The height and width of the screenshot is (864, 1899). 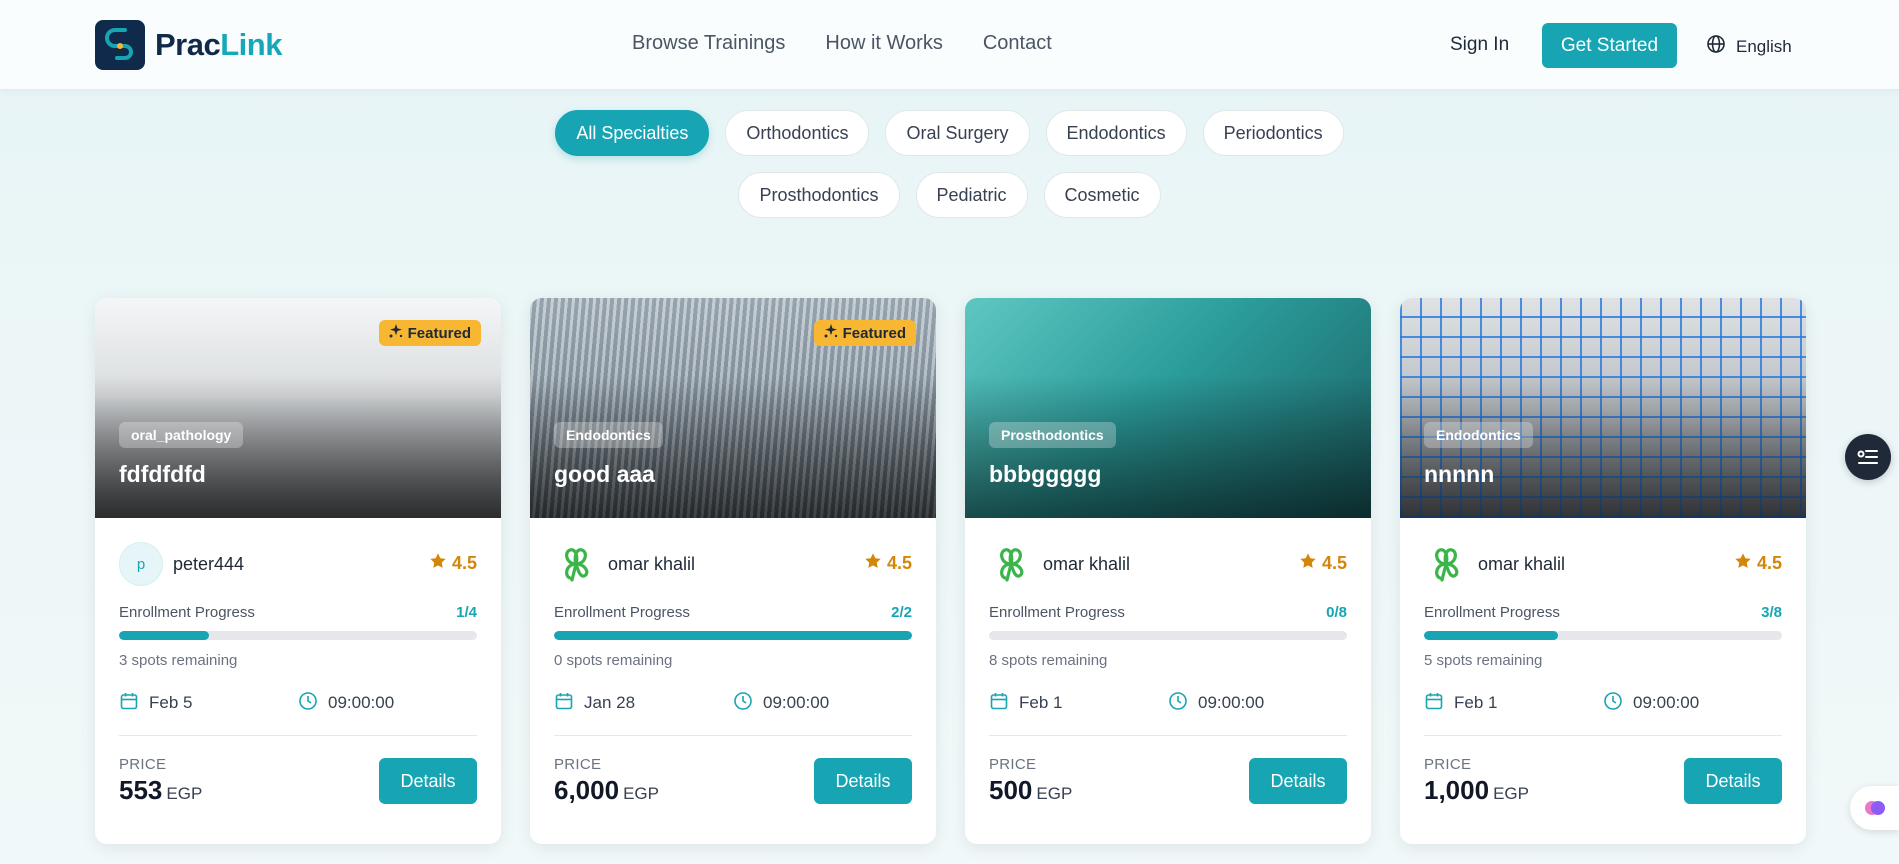 I want to click on filter-endodontics: Endodontics, so click(x=1116, y=133).